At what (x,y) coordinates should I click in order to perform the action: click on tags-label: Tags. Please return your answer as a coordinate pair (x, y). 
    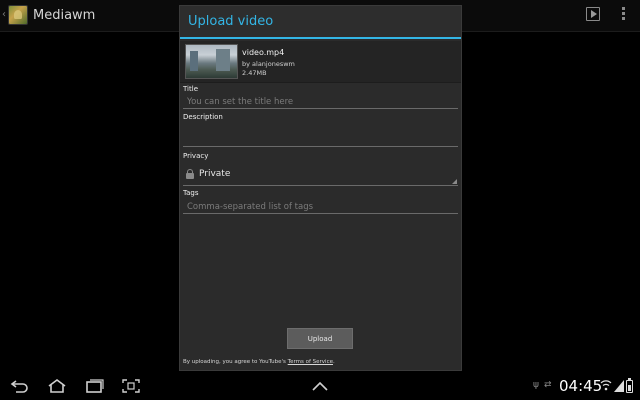
    Looking at the image, I should click on (191, 193).